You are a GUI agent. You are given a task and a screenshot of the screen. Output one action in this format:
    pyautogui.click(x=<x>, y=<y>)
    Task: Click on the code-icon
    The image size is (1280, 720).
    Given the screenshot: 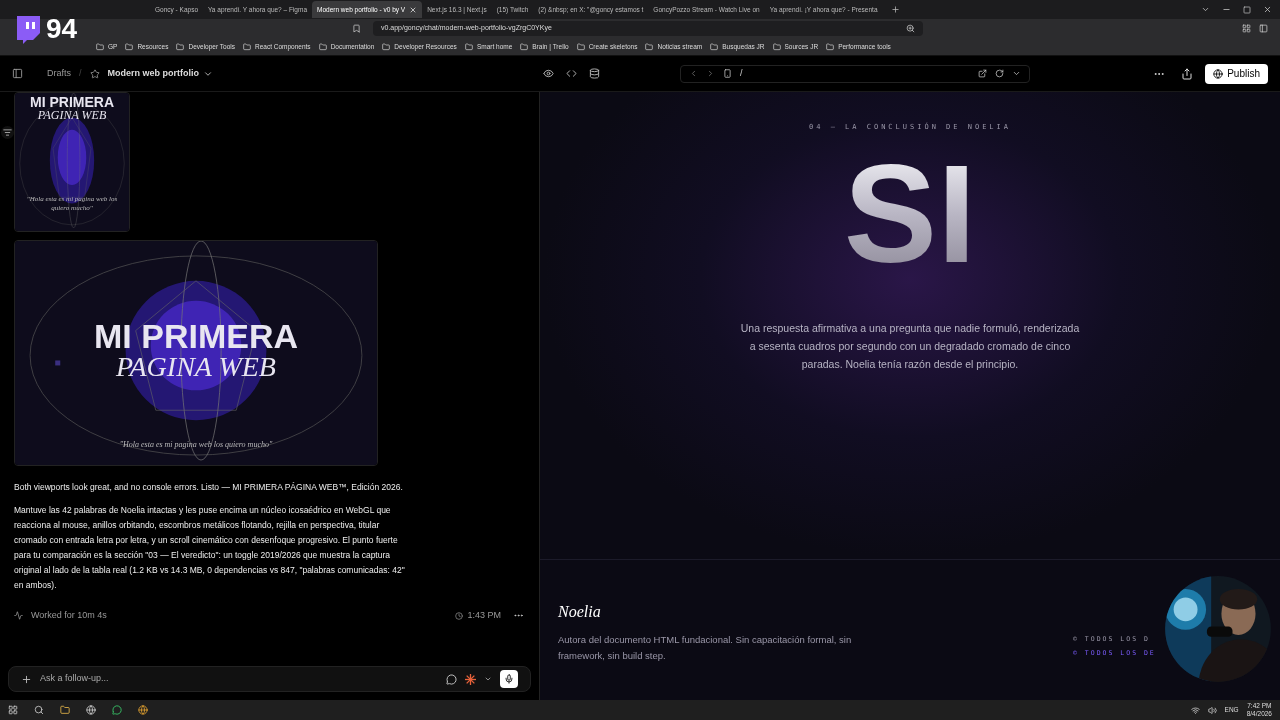 What is the action you would take?
    pyautogui.click(x=572, y=73)
    